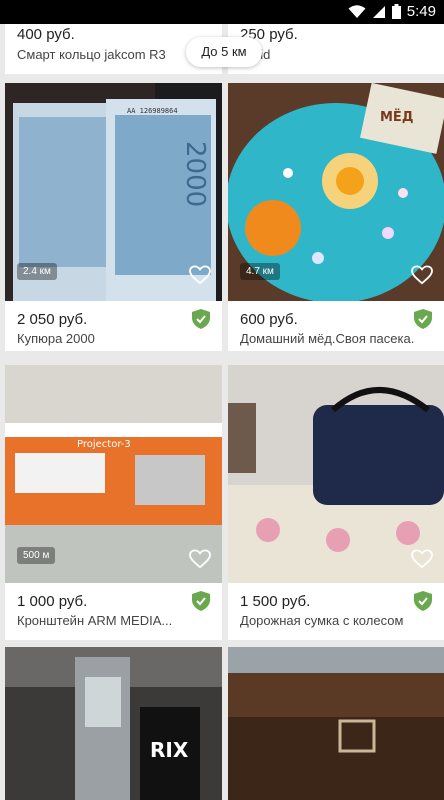  Describe the element at coordinates (260, 271) in the screenshot. I see `distance-badge: 4.7 км` at that location.